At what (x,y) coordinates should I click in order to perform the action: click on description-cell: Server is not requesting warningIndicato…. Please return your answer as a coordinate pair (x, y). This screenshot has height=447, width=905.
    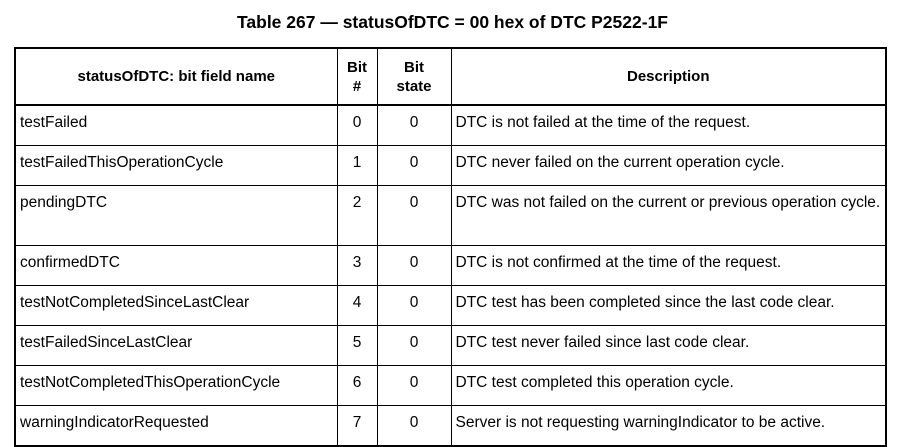
    Looking at the image, I should click on (668, 426).